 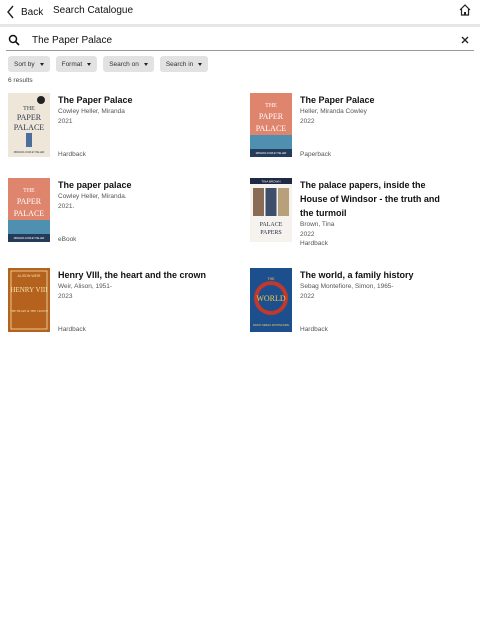 I want to click on page-title: Search Catalogue, so click(x=93, y=10).